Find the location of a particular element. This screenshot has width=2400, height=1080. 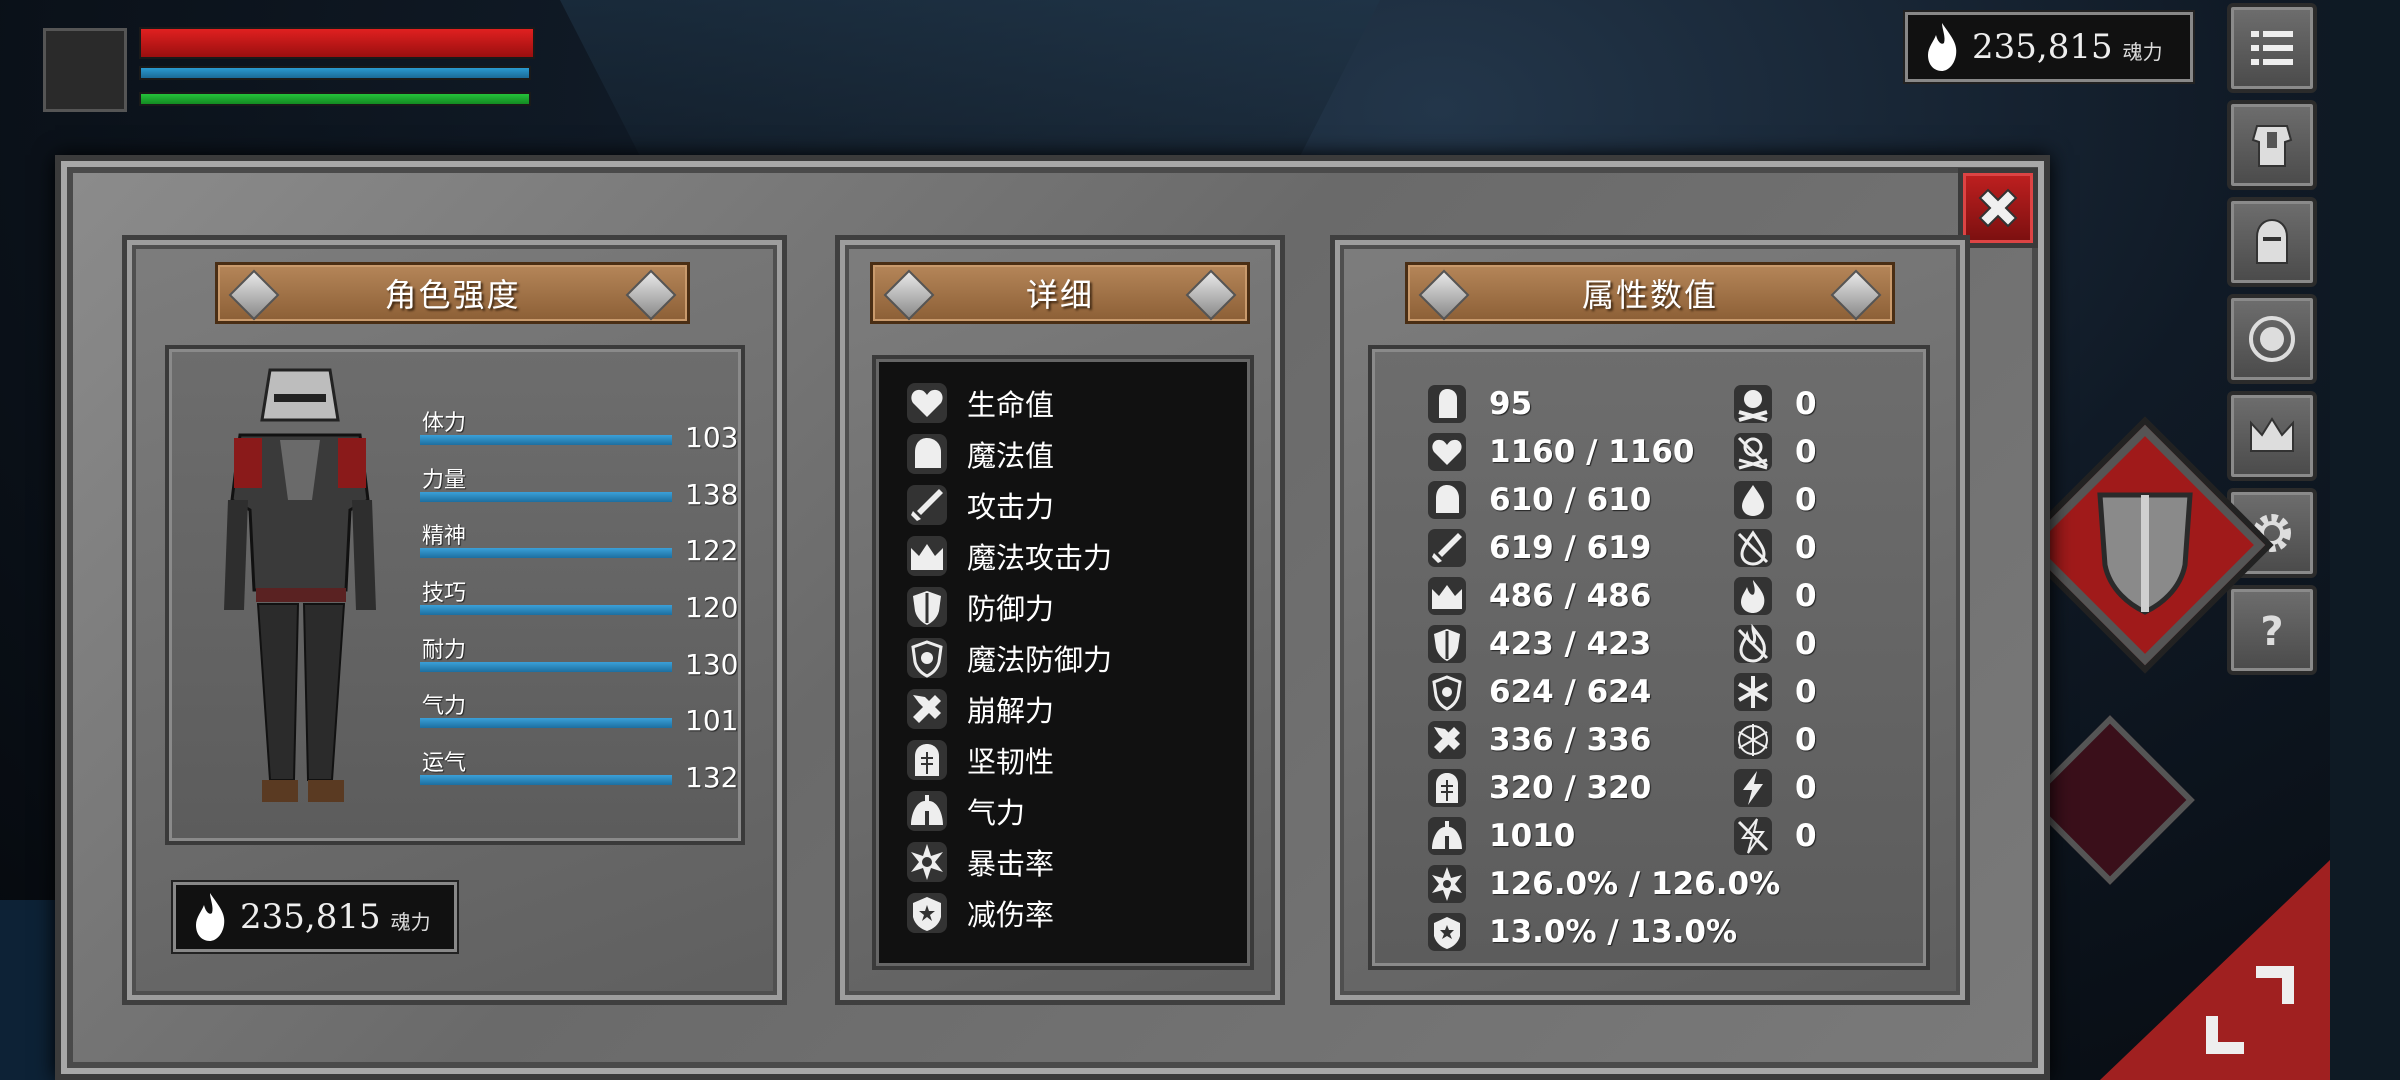

detail-label: 魔法值 is located at coordinates (1011, 456).